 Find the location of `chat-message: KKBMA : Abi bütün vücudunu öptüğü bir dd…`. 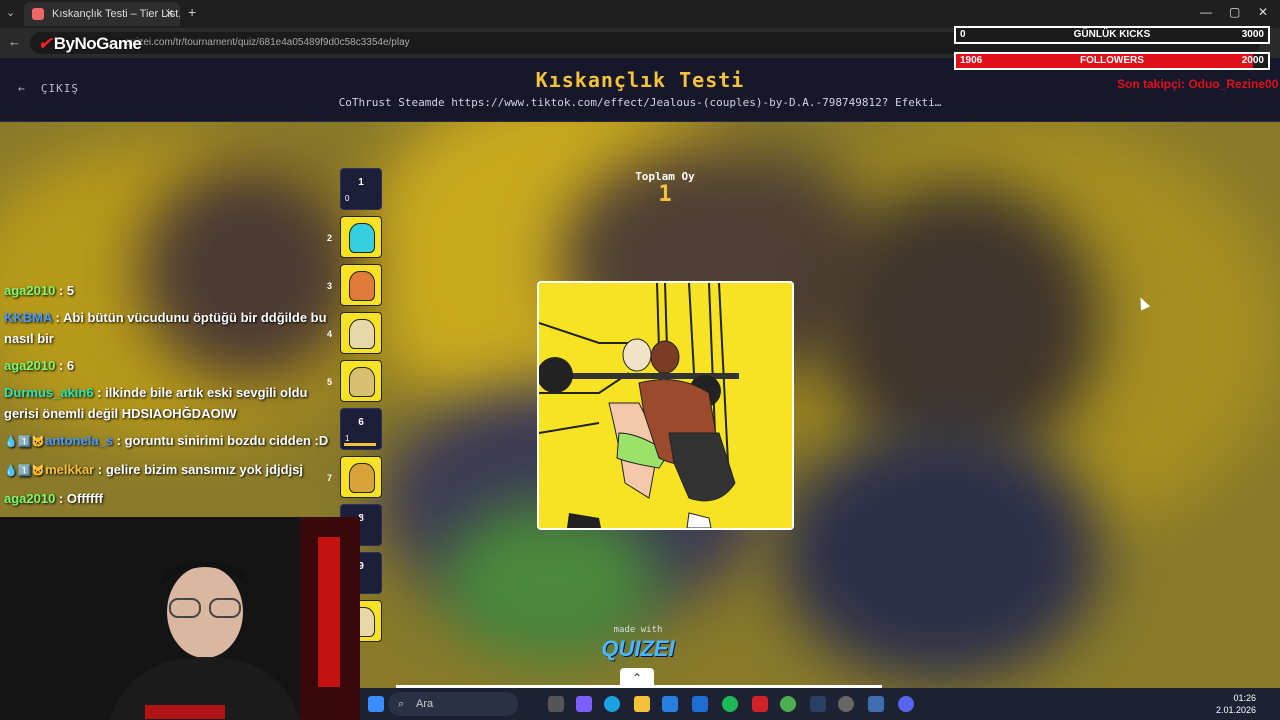

chat-message: KKBMA : Abi bütün vücudunu öptüğü bir dd… is located at coordinates (171, 328).